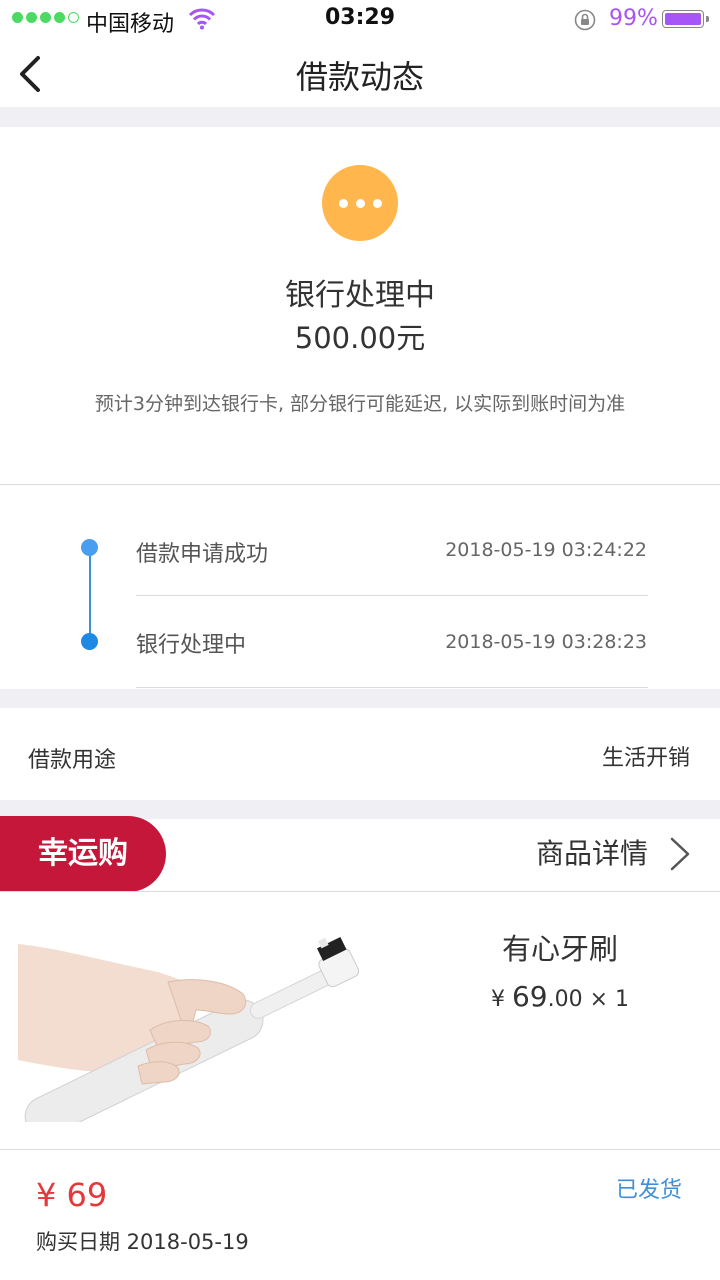  I want to click on currency-symbol: ¥, so click(497, 999).